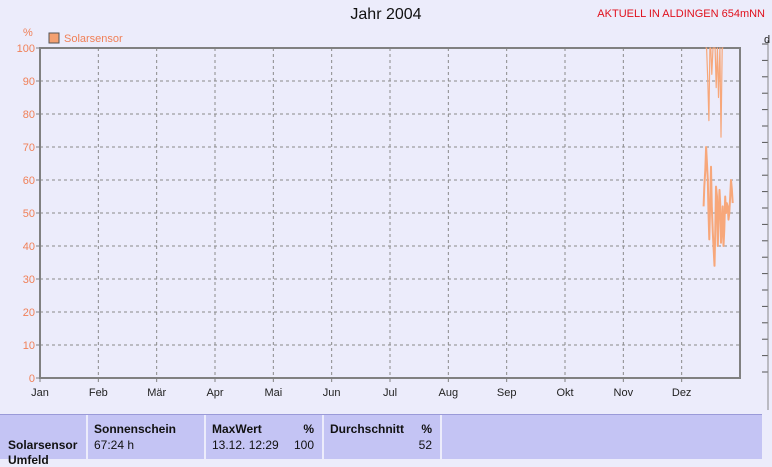  What do you see at coordinates (214, 393) in the screenshot?
I see `x-tick-label: Apr` at bounding box center [214, 393].